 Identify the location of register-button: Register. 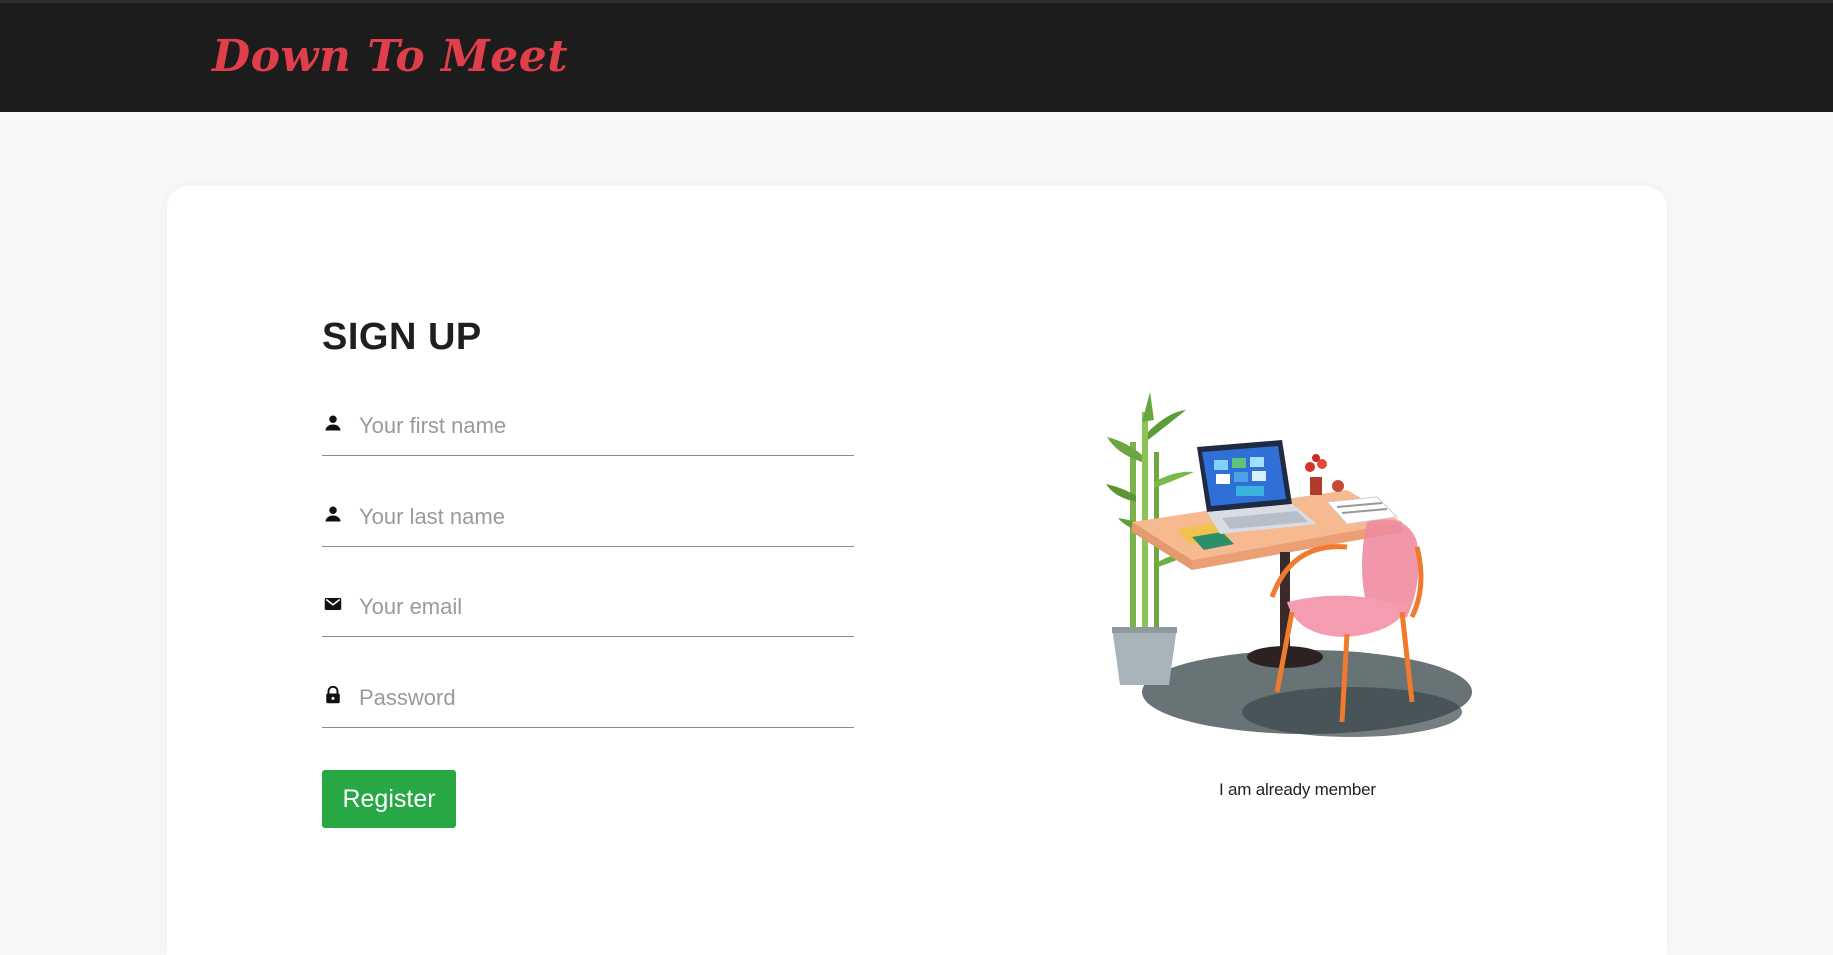
(389, 799).